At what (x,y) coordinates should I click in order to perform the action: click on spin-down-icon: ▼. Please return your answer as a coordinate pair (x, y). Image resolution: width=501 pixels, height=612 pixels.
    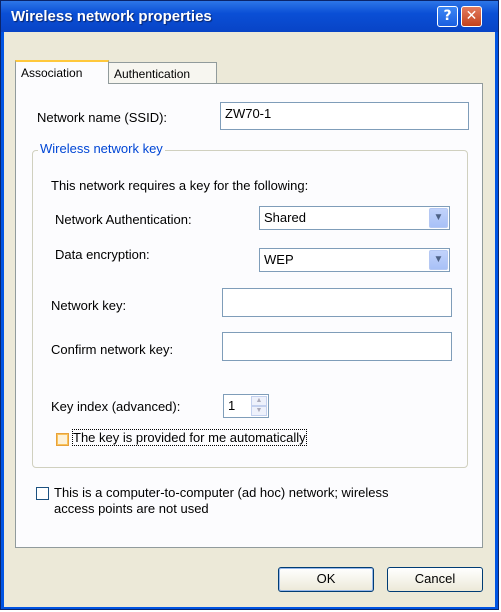
    Looking at the image, I should click on (259, 411).